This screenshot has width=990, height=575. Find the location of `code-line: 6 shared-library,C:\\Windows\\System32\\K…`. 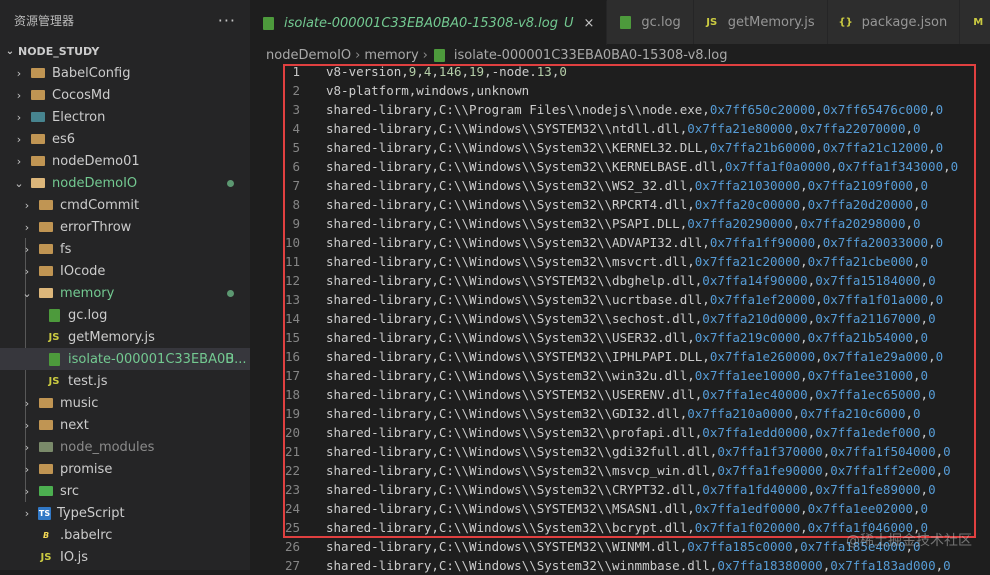

code-line: 6 shared-library,C:\\Windows\\System32\\K… is located at coordinates (620, 166).